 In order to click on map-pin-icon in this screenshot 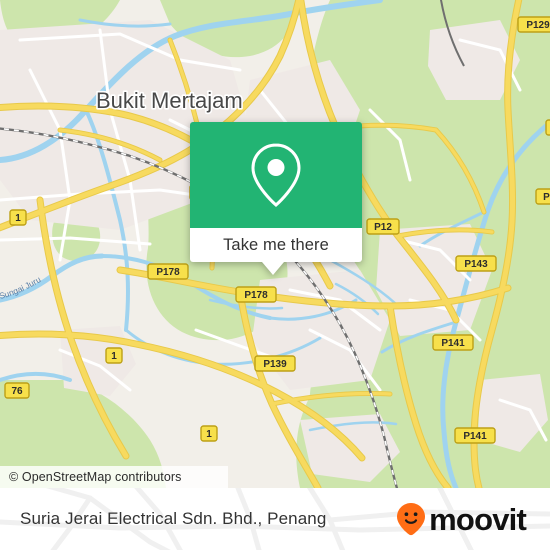, I will do `click(276, 175)`.